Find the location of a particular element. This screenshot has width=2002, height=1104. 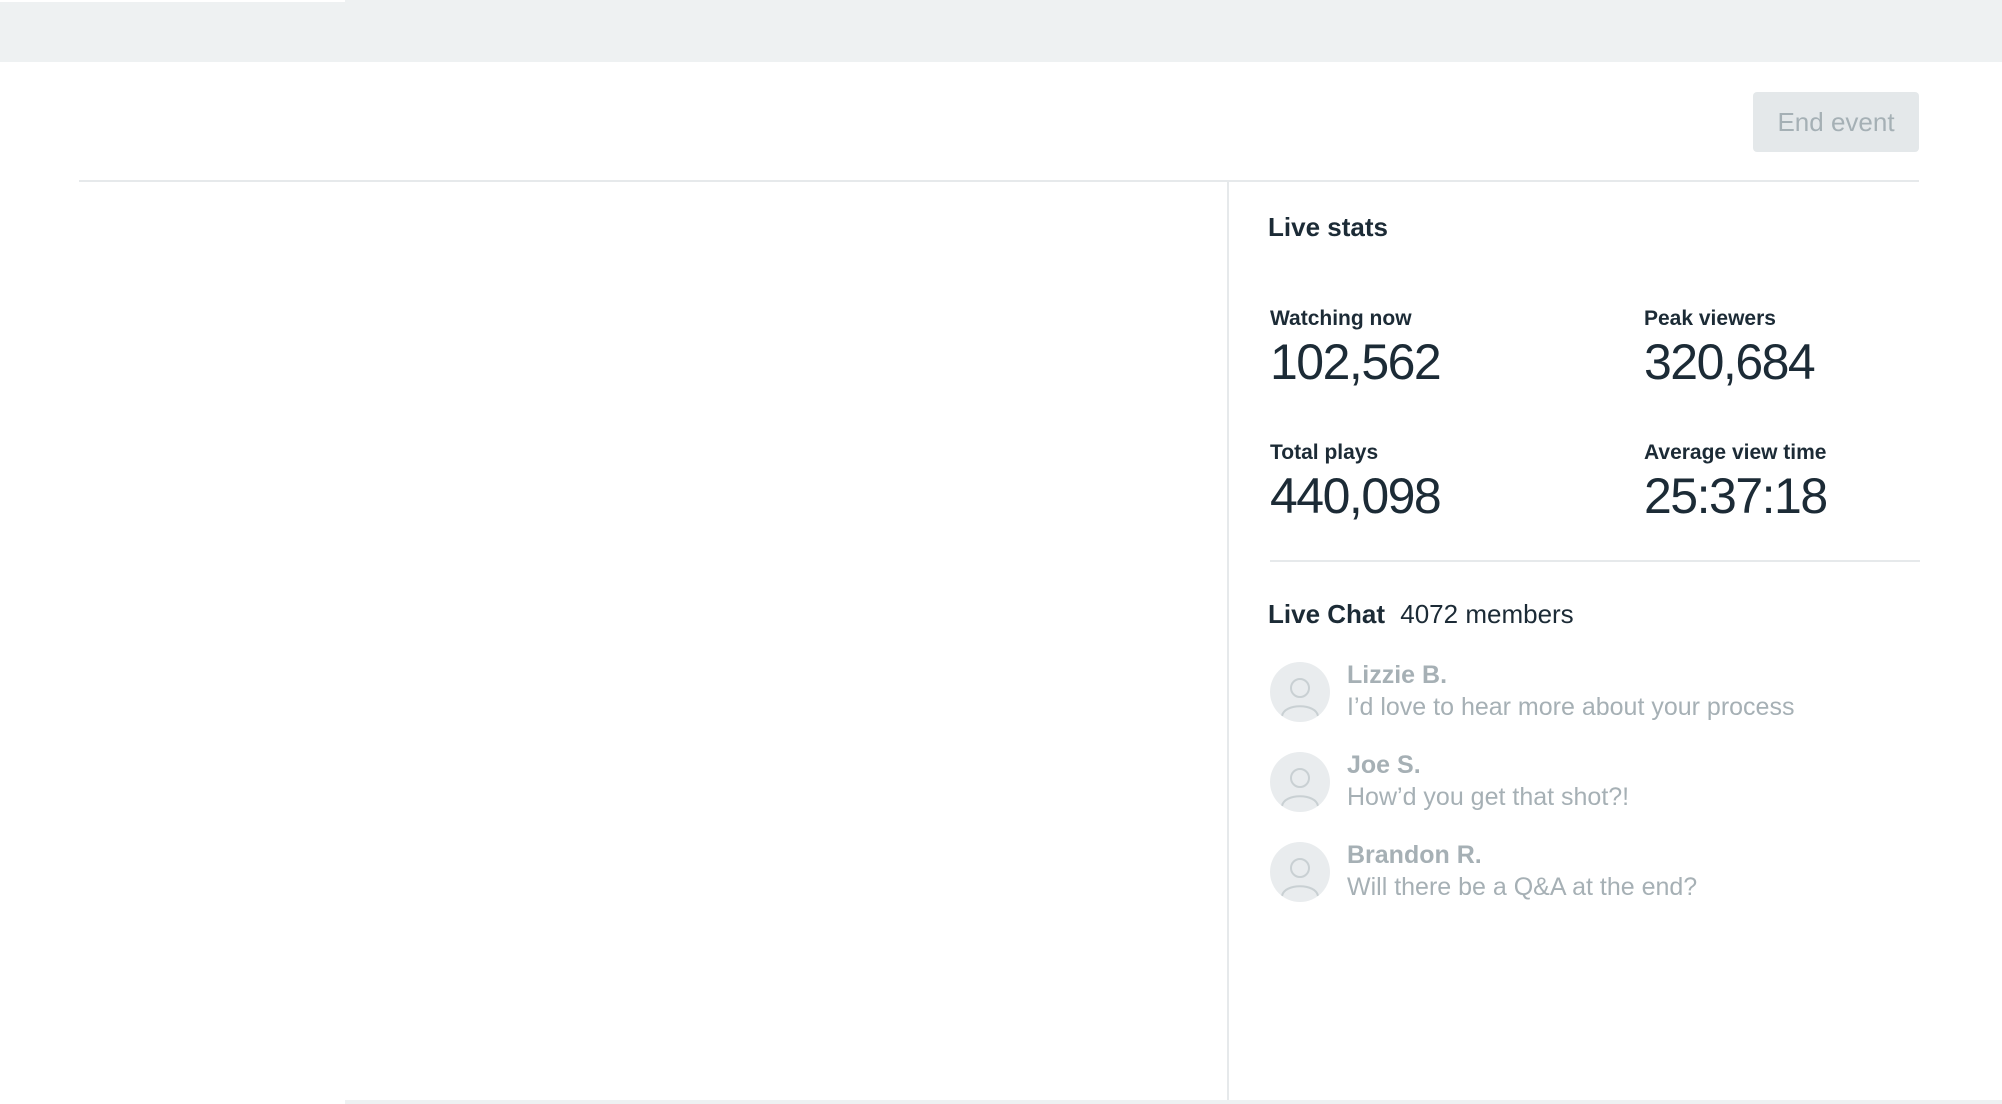

chat-author: Brandon R. is located at coordinates (1414, 855).